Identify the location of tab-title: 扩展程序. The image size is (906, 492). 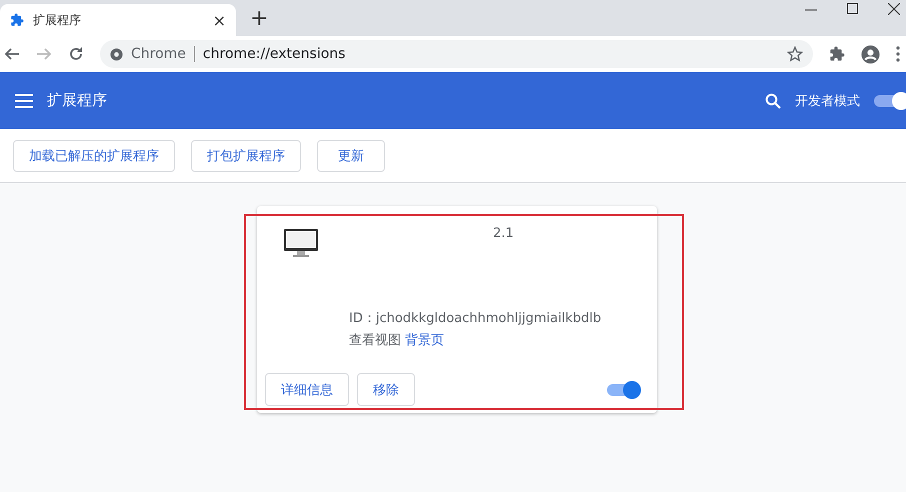
(57, 20).